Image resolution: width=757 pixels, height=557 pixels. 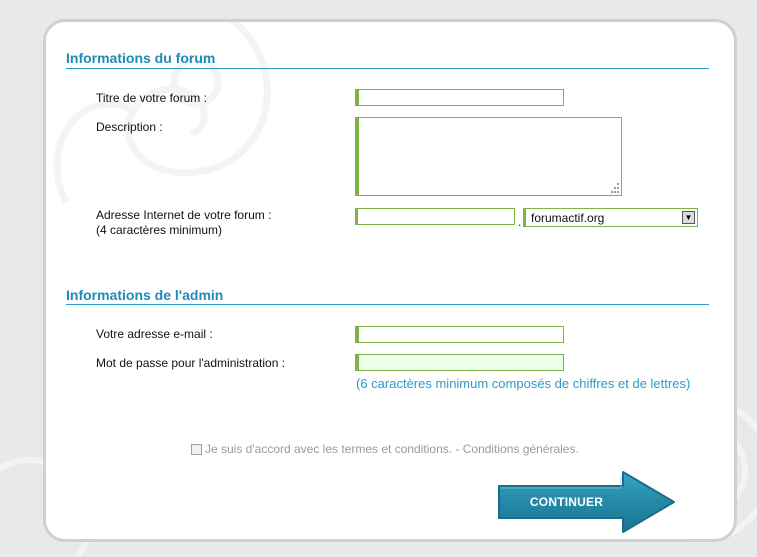 What do you see at coordinates (154, 334) in the screenshot?
I see `email-label: Votre adresse e-mail :` at bounding box center [154, 334].